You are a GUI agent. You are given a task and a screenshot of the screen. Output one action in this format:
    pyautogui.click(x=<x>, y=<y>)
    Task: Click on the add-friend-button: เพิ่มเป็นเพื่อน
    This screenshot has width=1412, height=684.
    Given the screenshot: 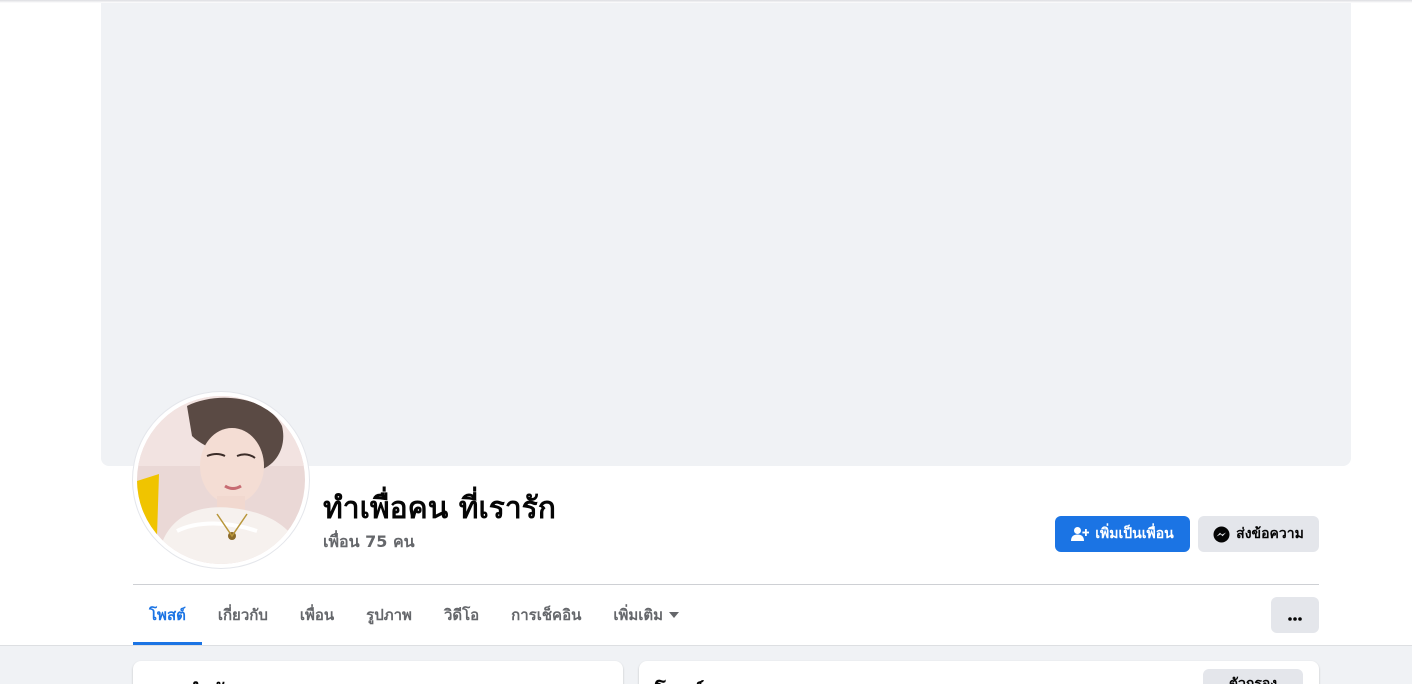 What is the action you would take?
    pyautogui.click(x=1122, y=534)
    